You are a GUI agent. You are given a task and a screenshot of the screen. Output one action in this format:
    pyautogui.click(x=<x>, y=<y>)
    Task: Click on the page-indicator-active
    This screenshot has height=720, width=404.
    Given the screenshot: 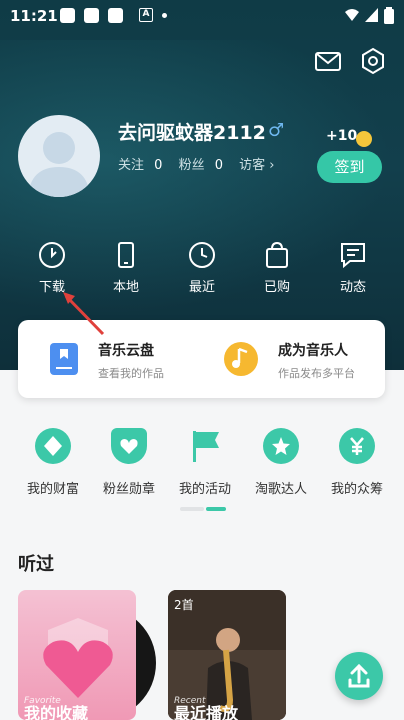 What is the action you would take?
    pyautogui.click(x=216, y=509)
    